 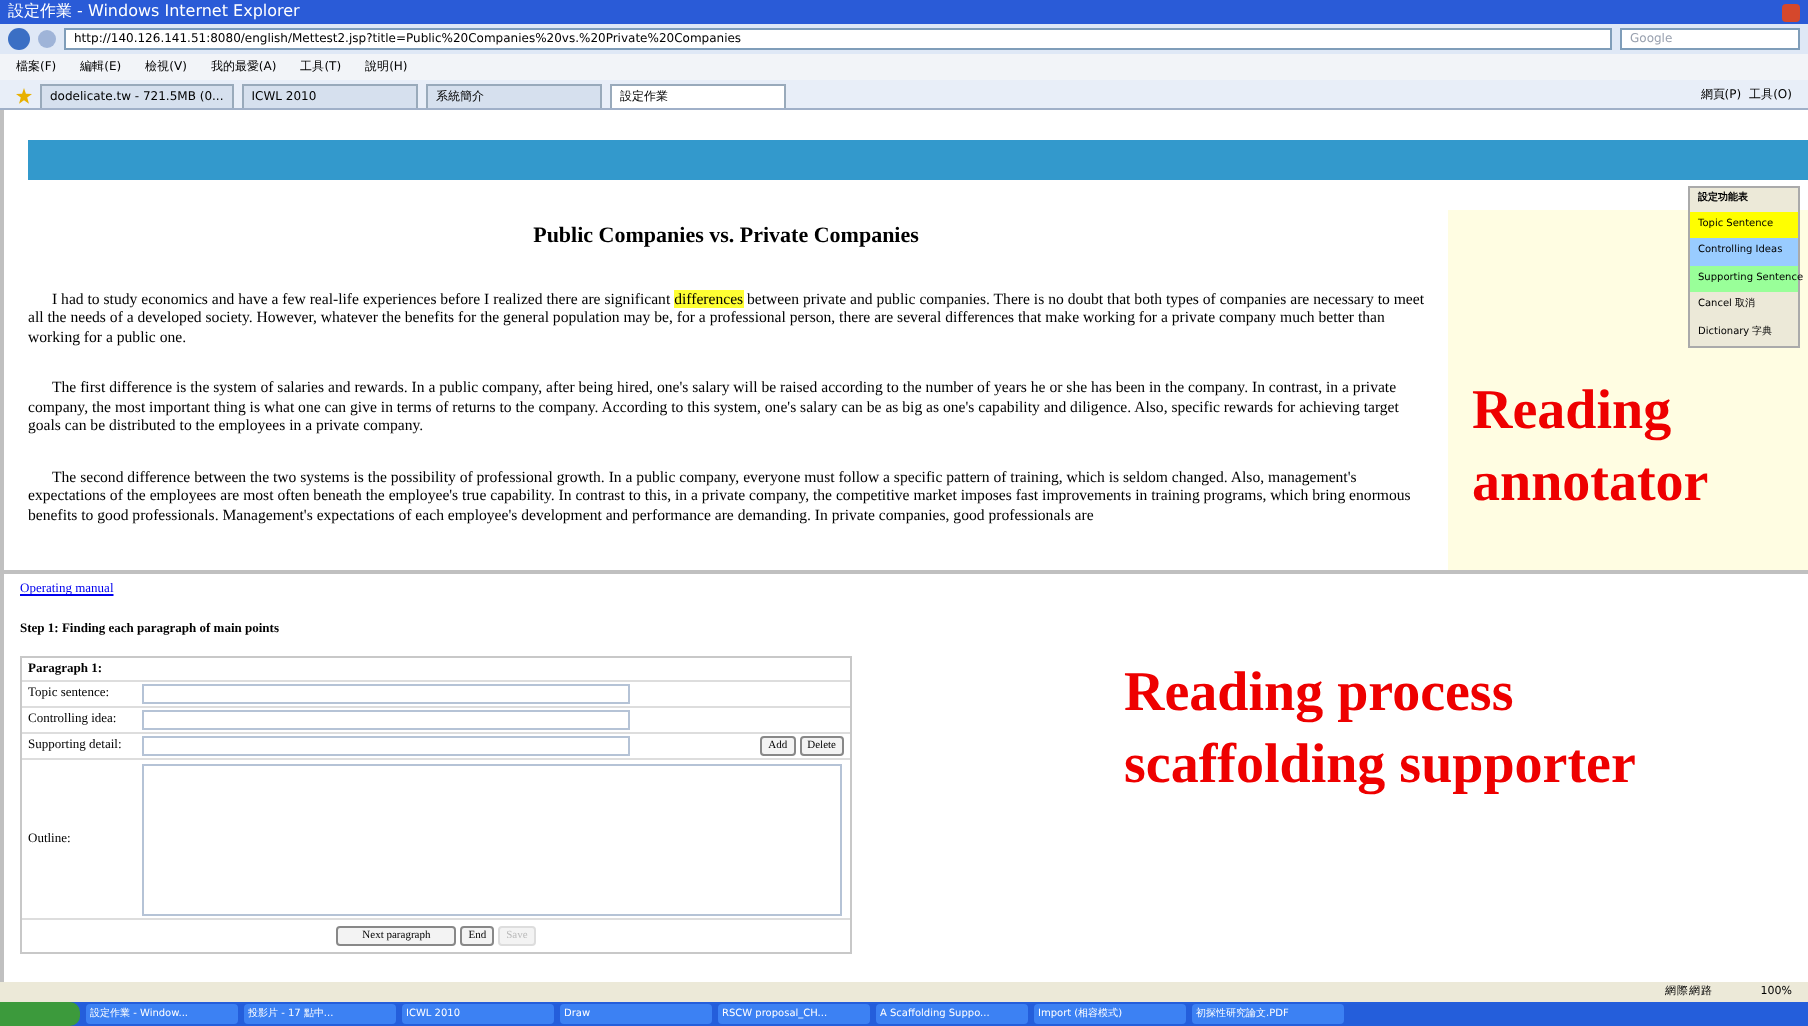 What do you see at coordinates (24, 96) in the screenshot?
I see `favorites-star-icon` at bounding box center [24, 96].